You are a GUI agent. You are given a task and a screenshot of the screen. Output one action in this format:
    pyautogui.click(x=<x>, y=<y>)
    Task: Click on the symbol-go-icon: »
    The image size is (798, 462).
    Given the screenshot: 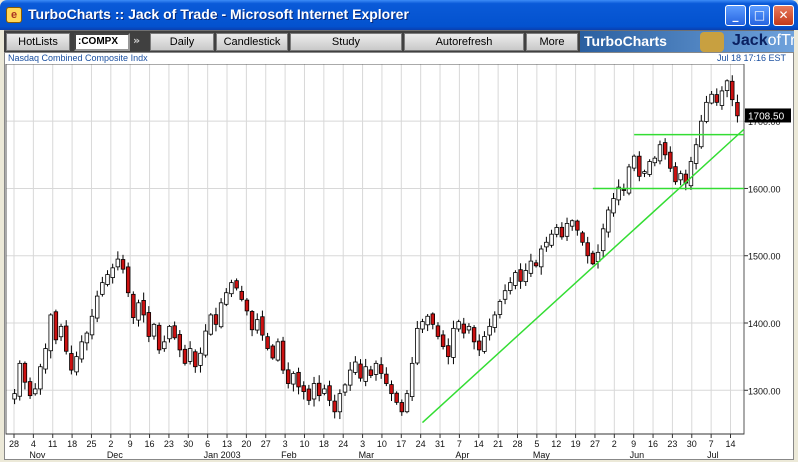 What is the action you would take?
    pyautogui.click(x=136, y=40)
    